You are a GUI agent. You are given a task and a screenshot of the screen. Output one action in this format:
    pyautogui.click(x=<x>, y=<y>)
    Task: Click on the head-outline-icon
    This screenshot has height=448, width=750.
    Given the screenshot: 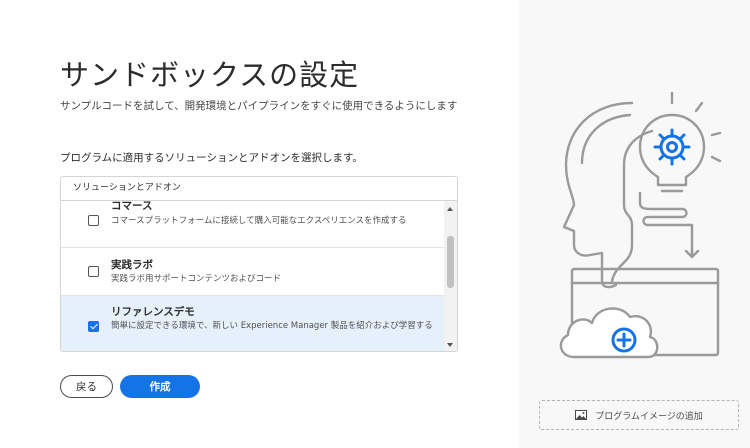 What is the action you would take?
    pyautogui.click(x=598, y=195)
    